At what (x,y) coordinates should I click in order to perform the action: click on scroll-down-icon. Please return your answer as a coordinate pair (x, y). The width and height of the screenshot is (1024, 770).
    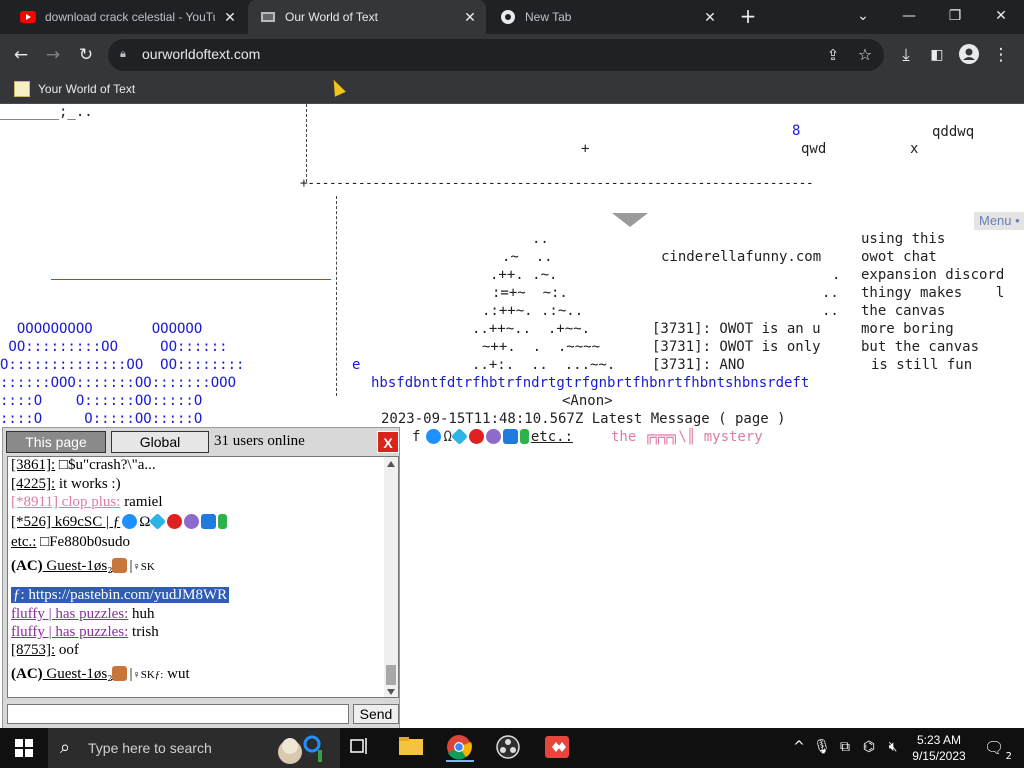
    Looking at the image, I should click on (391, 692).